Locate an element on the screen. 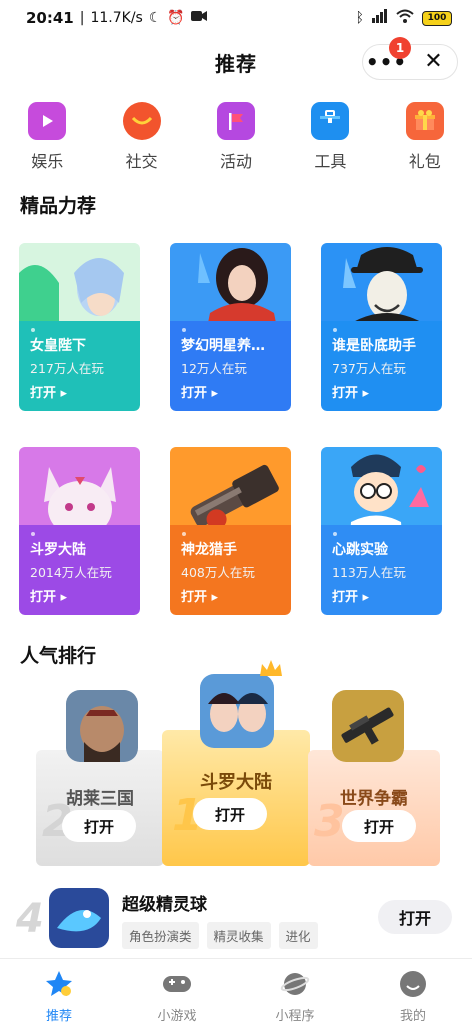 The image size is (472, 1024). tab-mini-games: 小游戏 is located at coordinates (177, 991).